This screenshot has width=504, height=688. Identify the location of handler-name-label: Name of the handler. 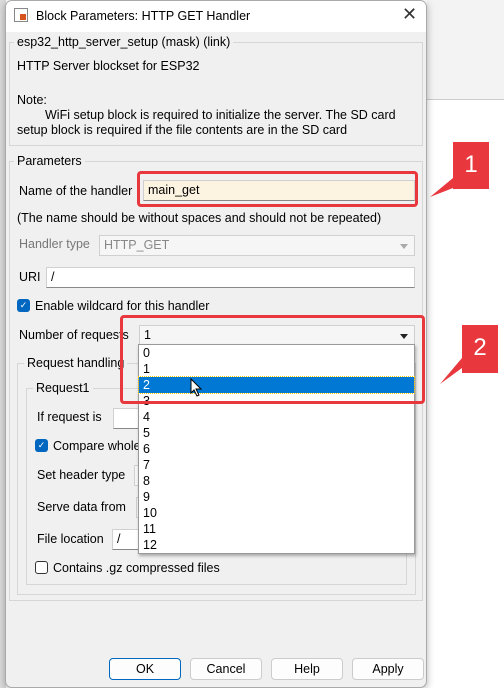
(76, 191).